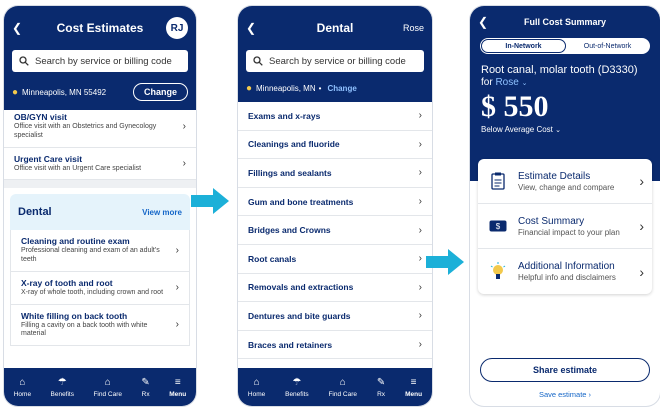 This screenshot has width=660, height=407. What do you see at coordinates (335, 202) in the screenshot?
I see `category-item: Gum and bone treatments ›` at bounding box center [335, 202].